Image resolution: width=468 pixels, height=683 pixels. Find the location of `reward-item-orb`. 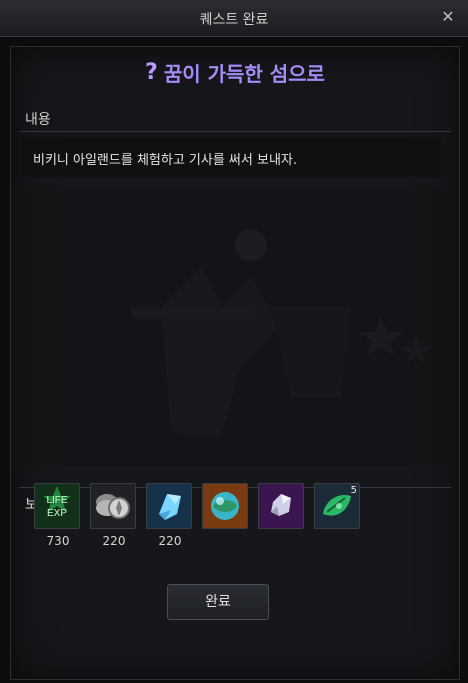

reward-item-orb is located at coordinates (226, 506).